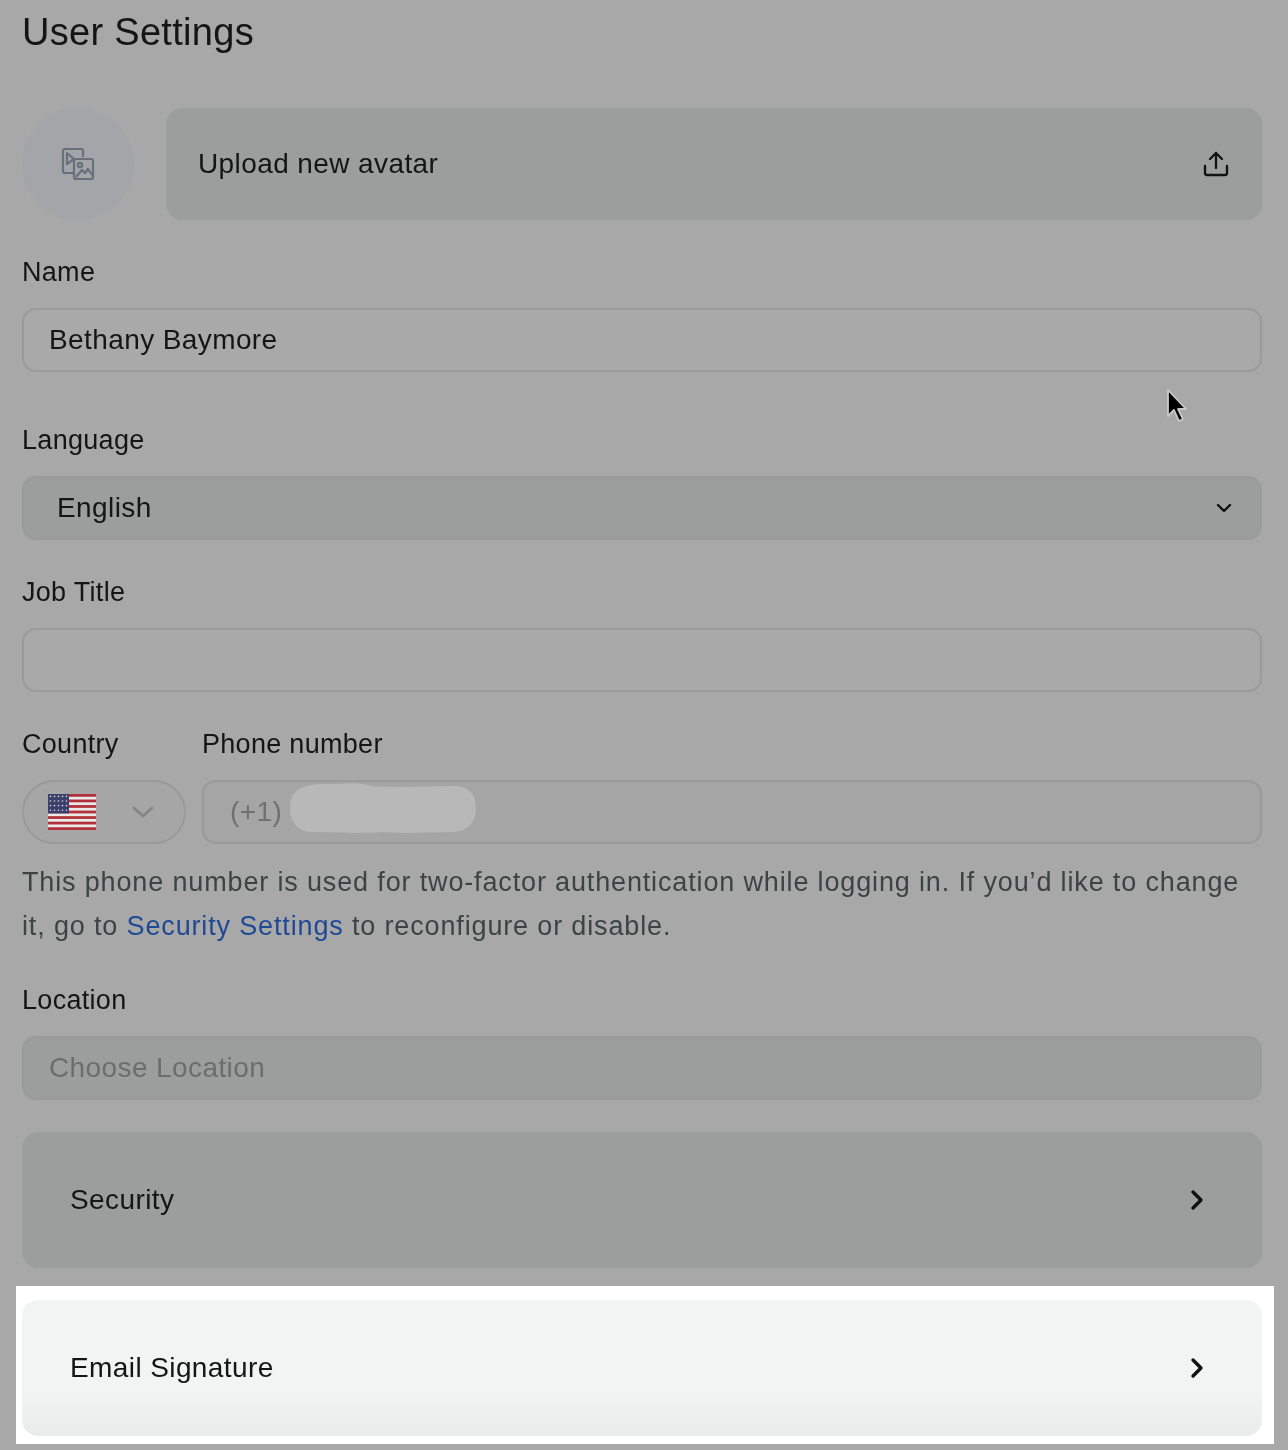  What do you see at coordinates (1216, 164) in the screenshot?
I see `upload-icon` at bounding box center [1216, 164].